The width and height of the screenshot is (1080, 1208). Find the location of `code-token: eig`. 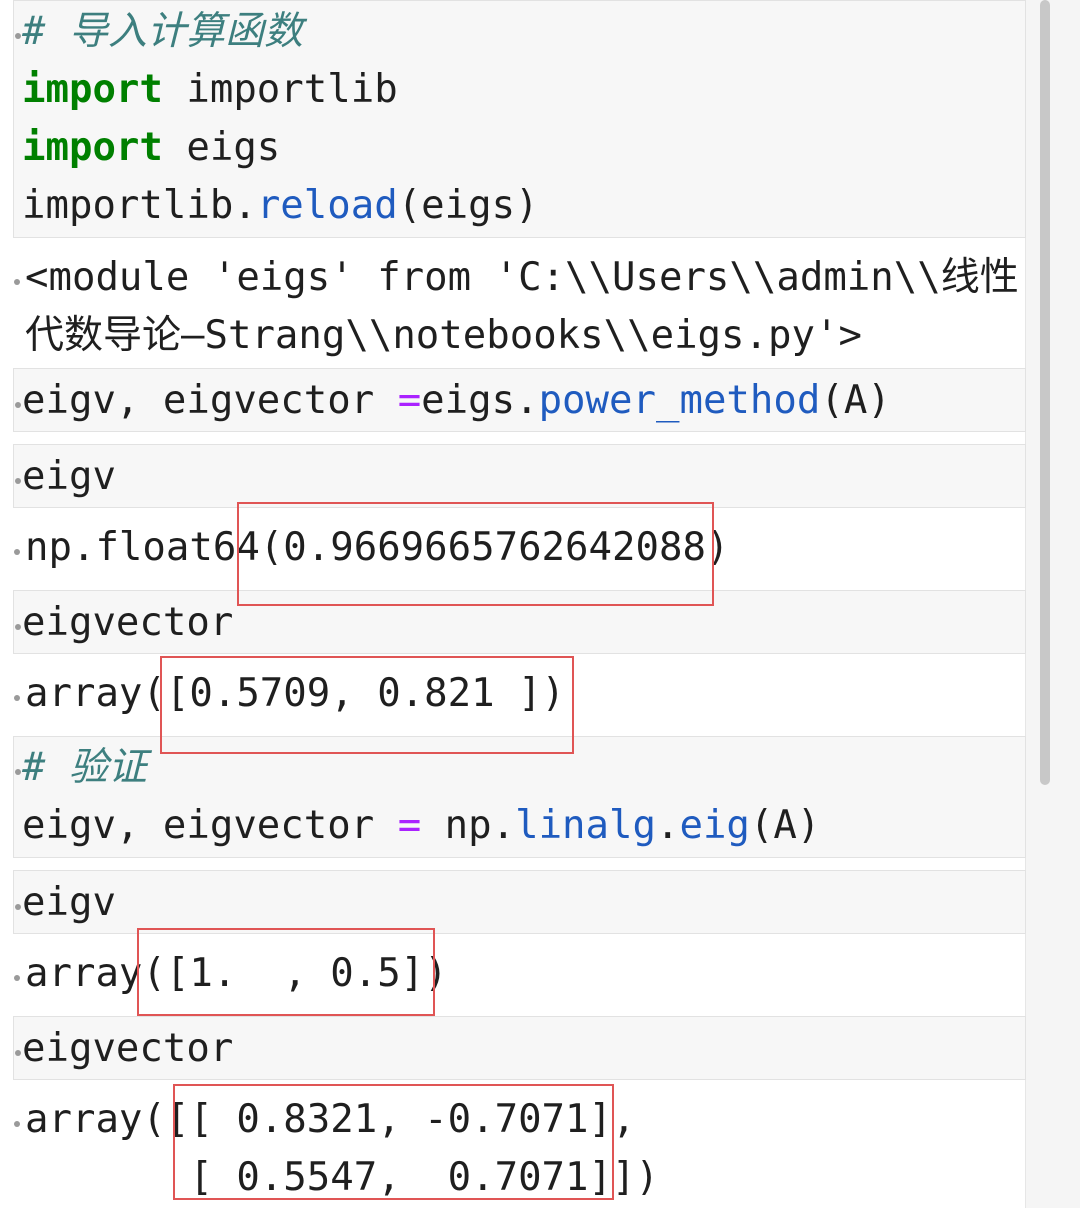

code-token: eig is located at coordinates (714, 825).